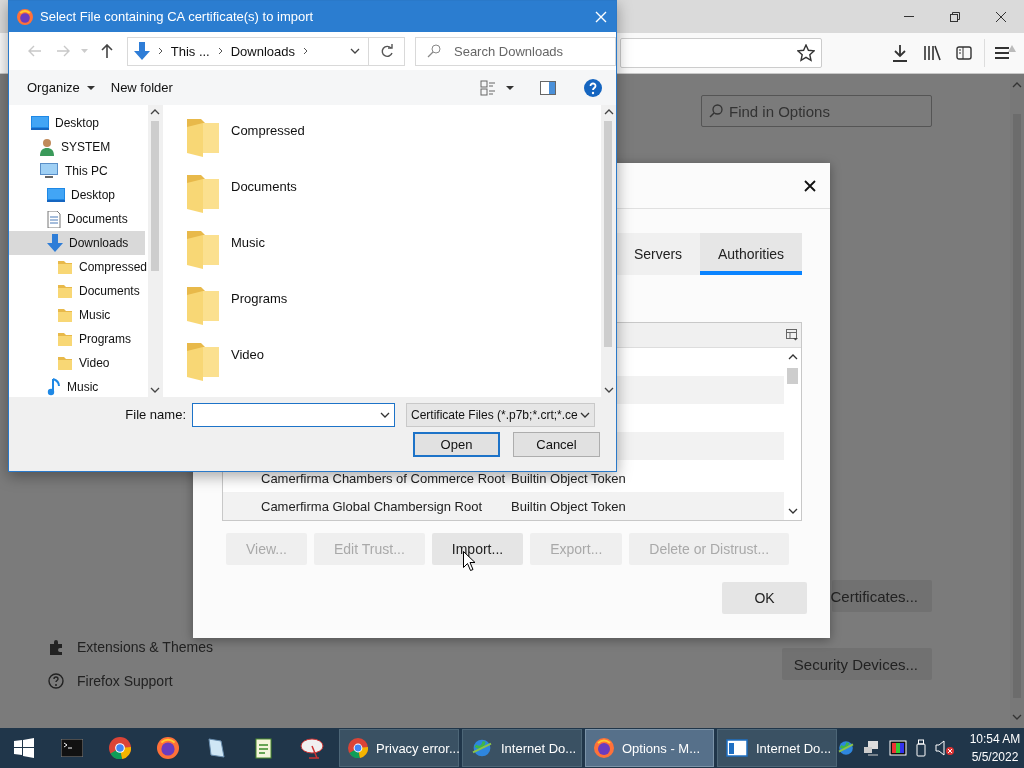 The image size is (1024, 768). I want to click on breadcrumb-item: Downloads, so click(263, 51).